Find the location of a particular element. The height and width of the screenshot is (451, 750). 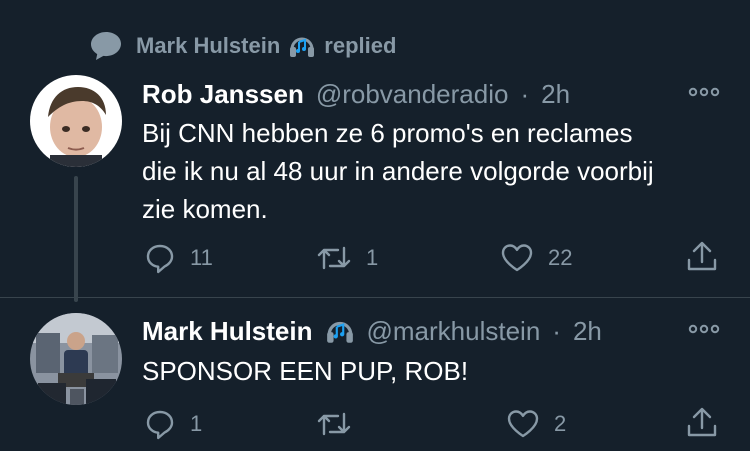

social-context: Mark Hulstein replied is located at coordinates (242, 46).